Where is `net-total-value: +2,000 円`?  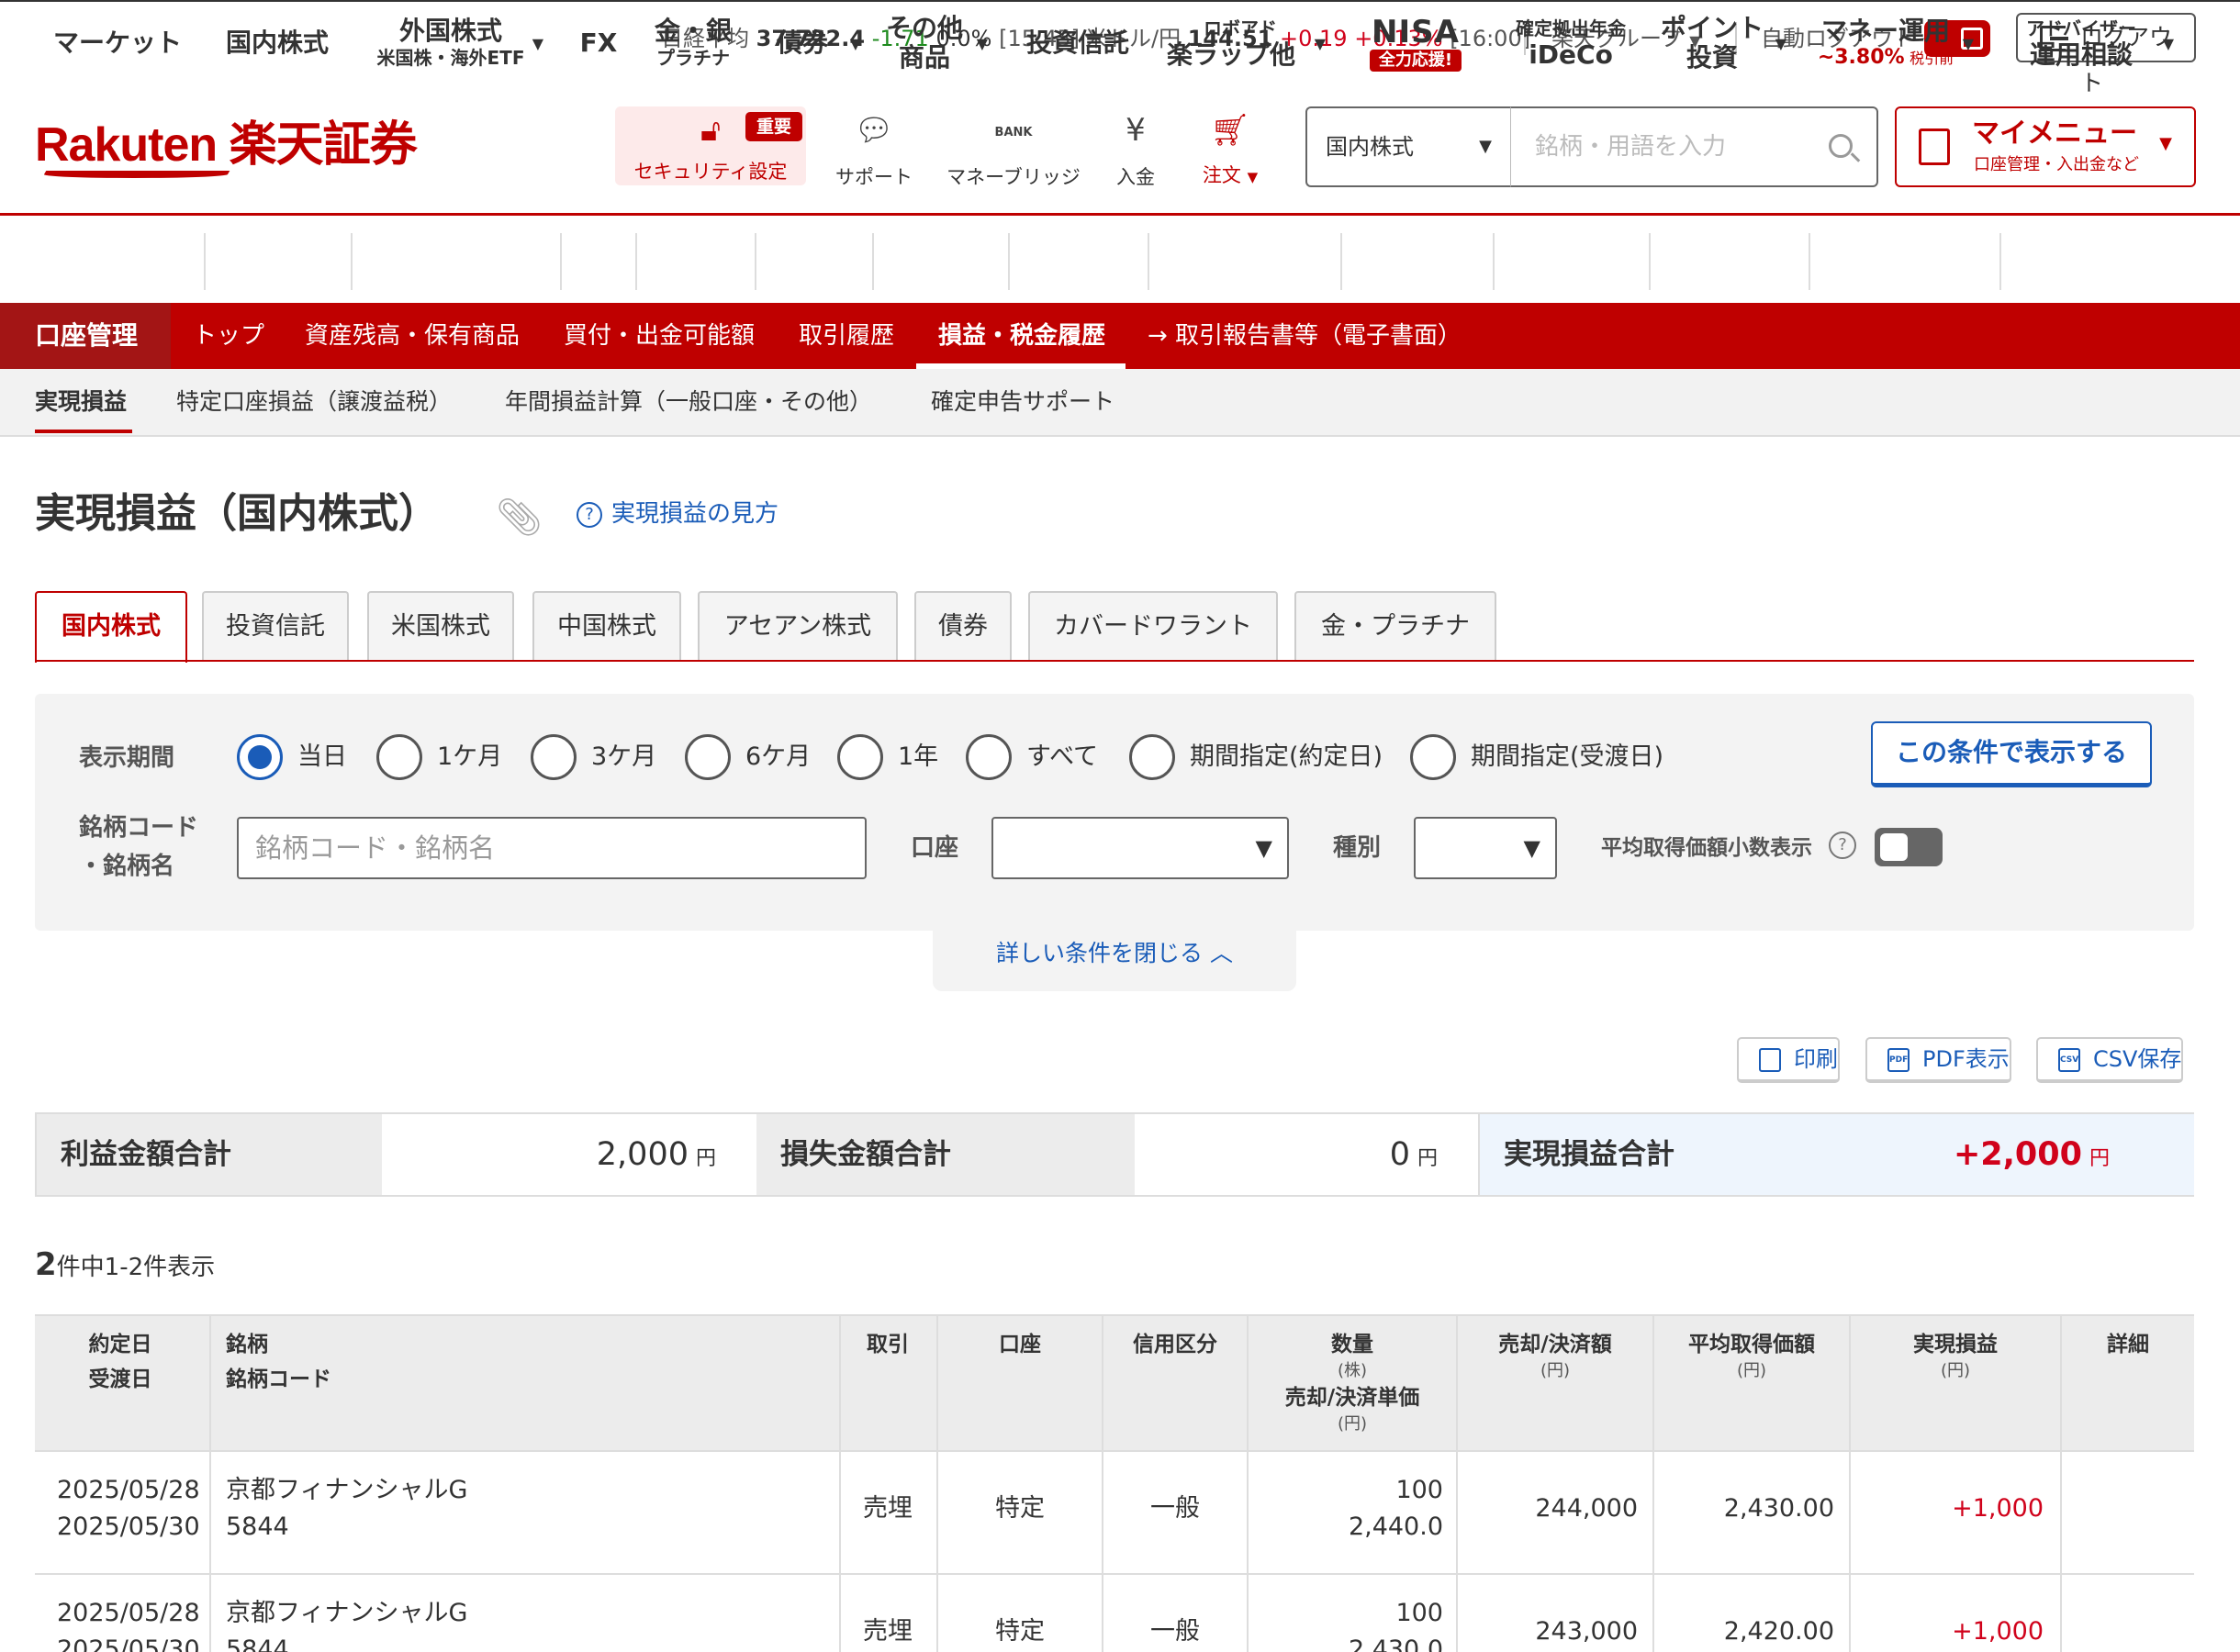 net-total-value: +2,000 円 is located at coordinates (2031, 1154).